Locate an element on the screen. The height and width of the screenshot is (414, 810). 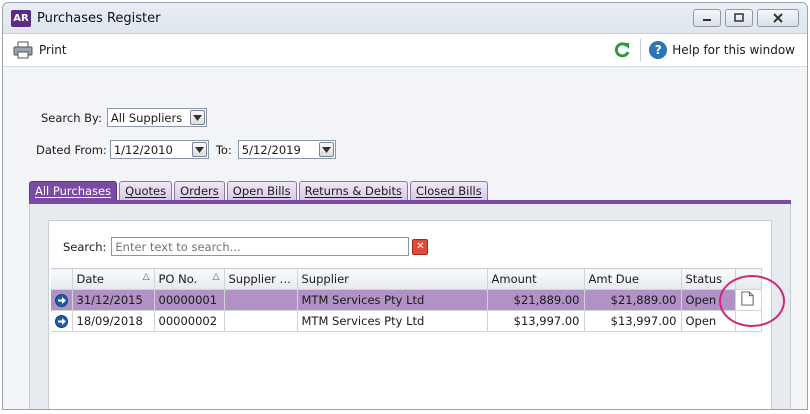
minimize-icon is located at coordinates (707, 20).